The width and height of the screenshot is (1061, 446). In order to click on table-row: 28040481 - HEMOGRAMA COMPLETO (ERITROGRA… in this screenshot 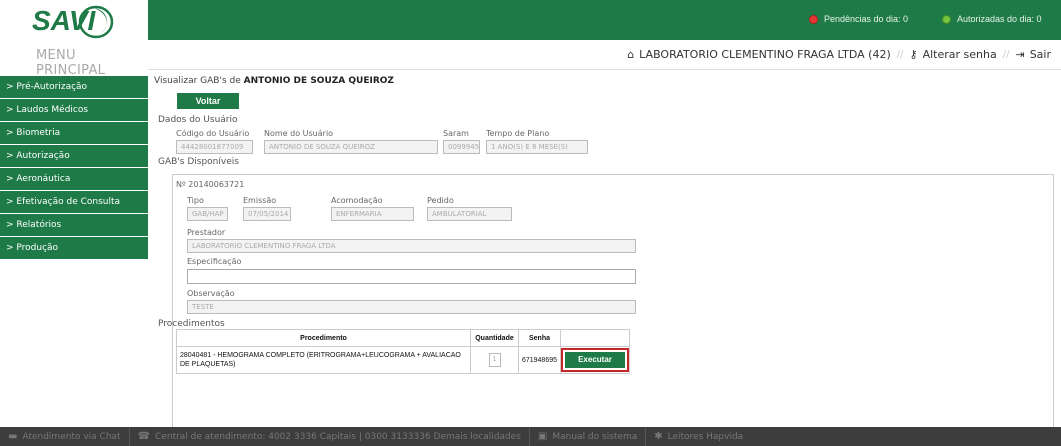, I will do `click(403, 360)`.